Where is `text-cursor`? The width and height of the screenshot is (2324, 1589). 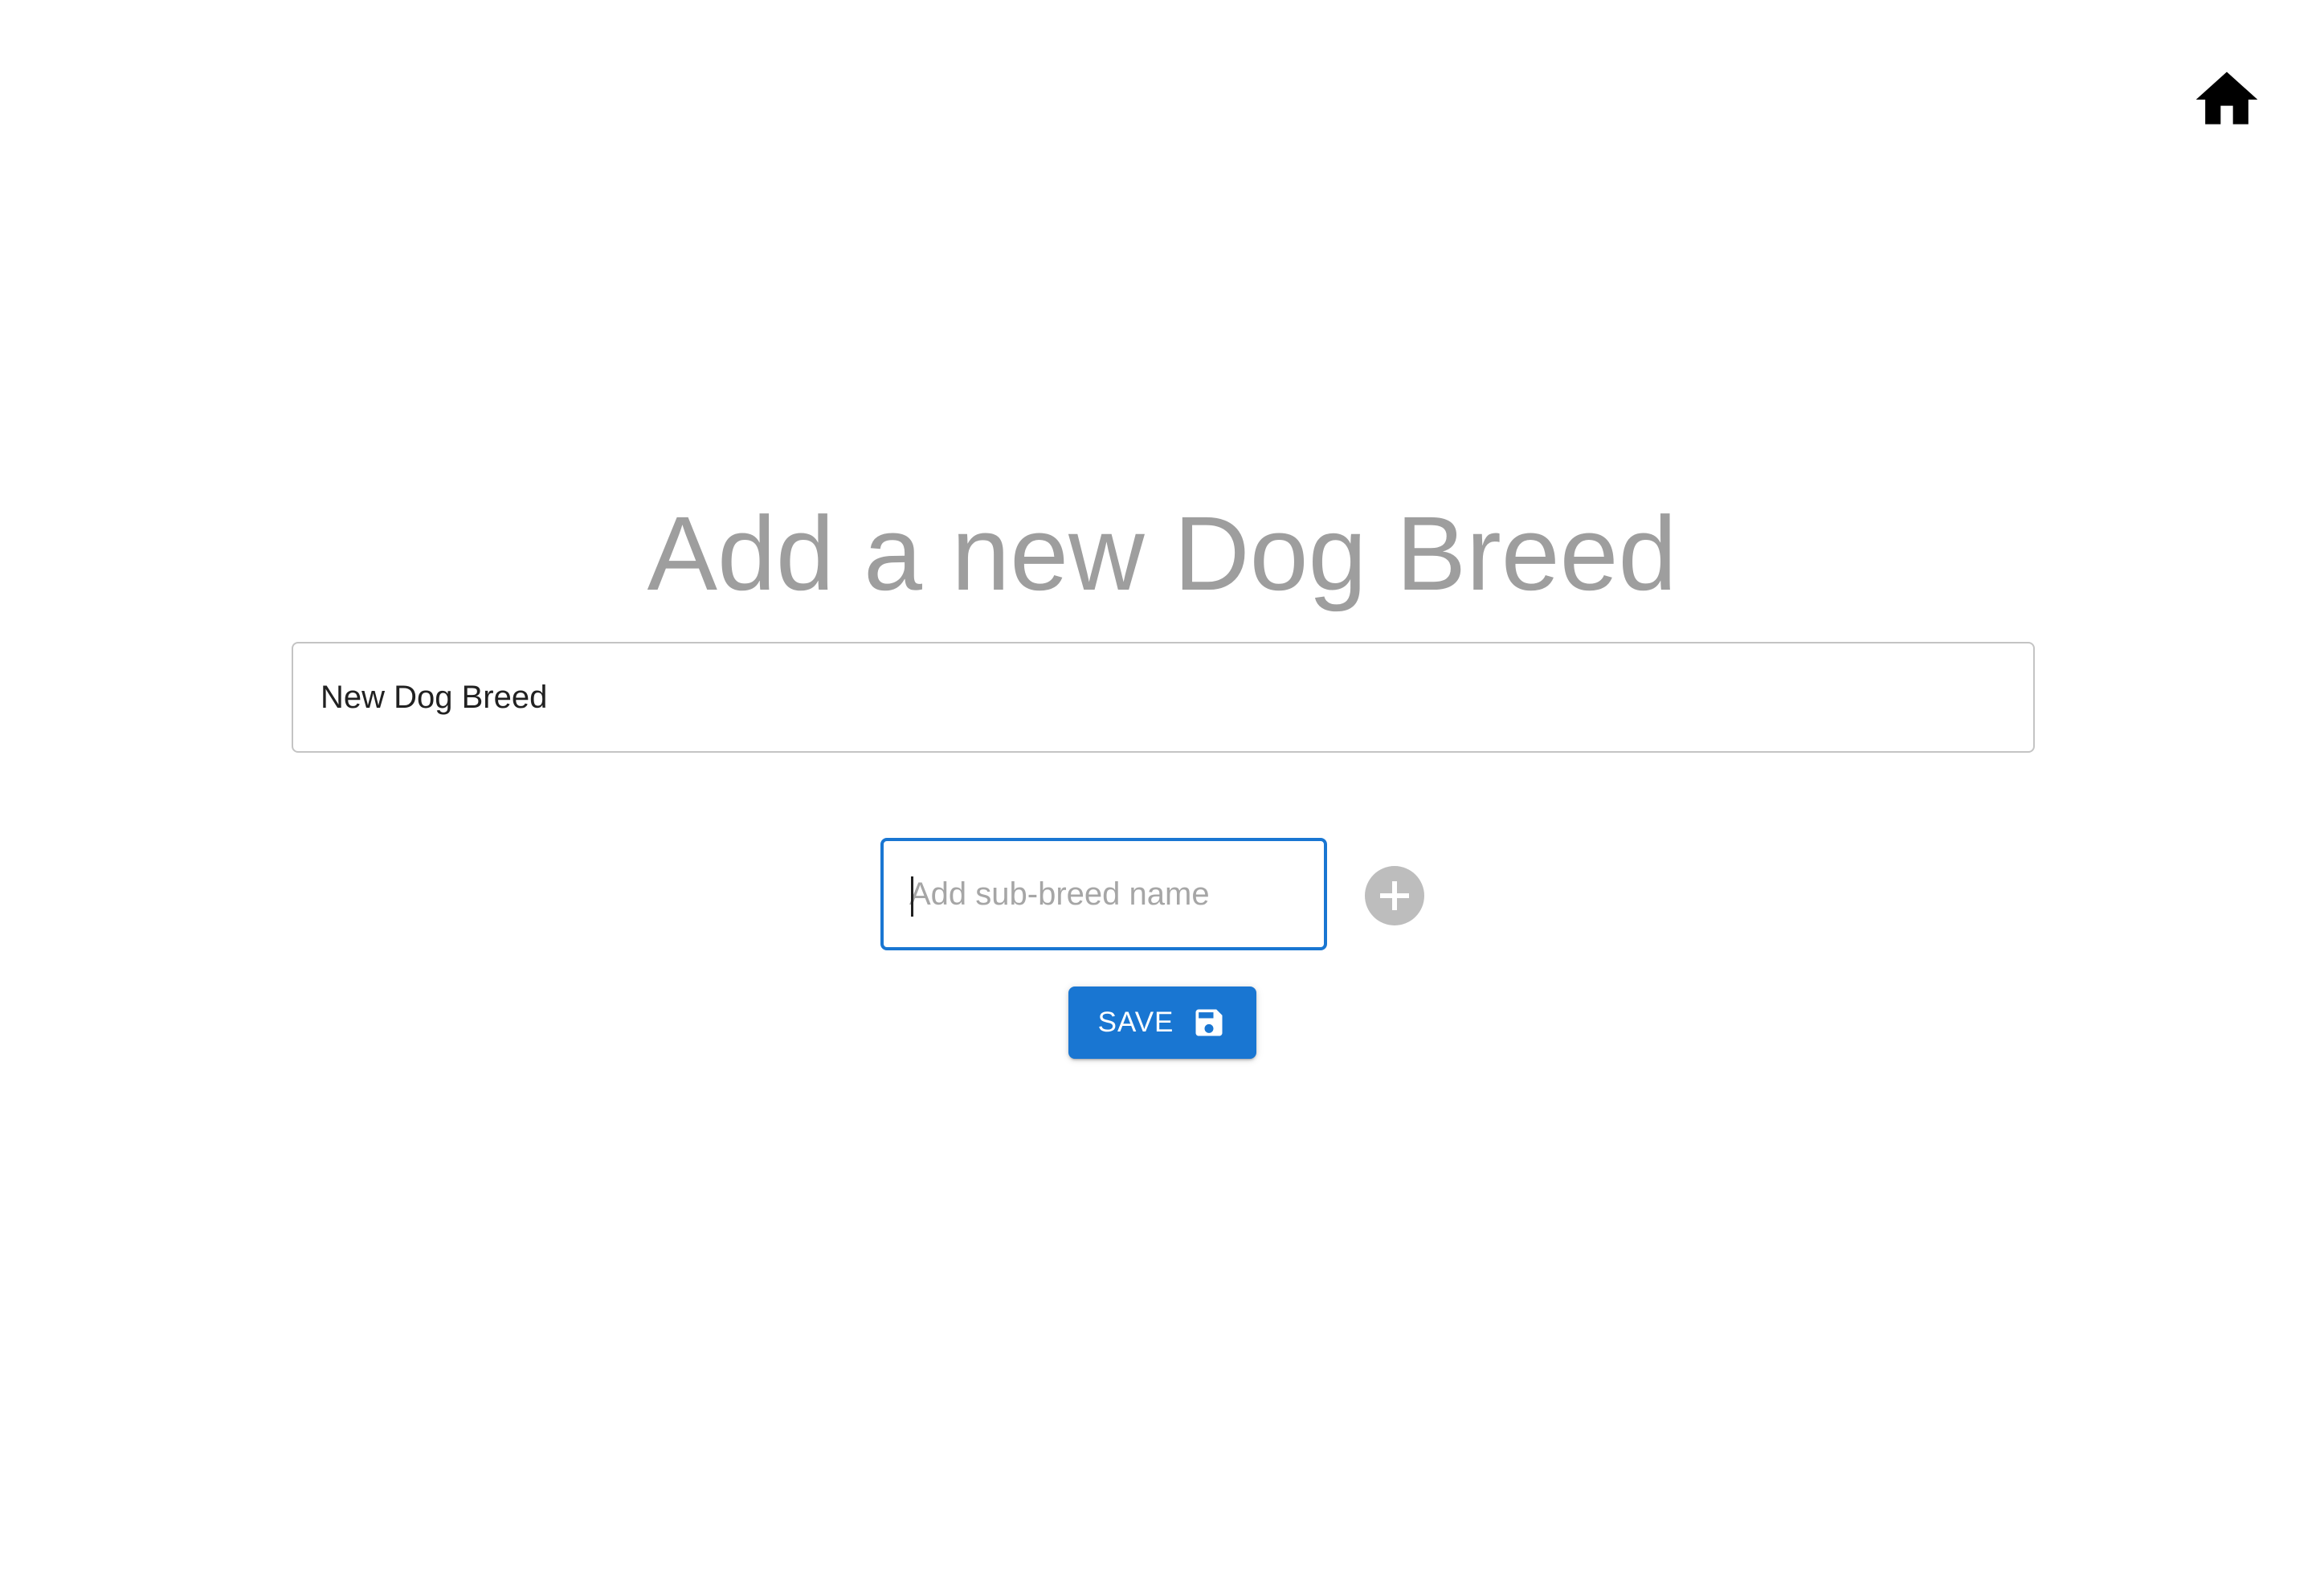
text-cursor is located at coordinates (912, 896).